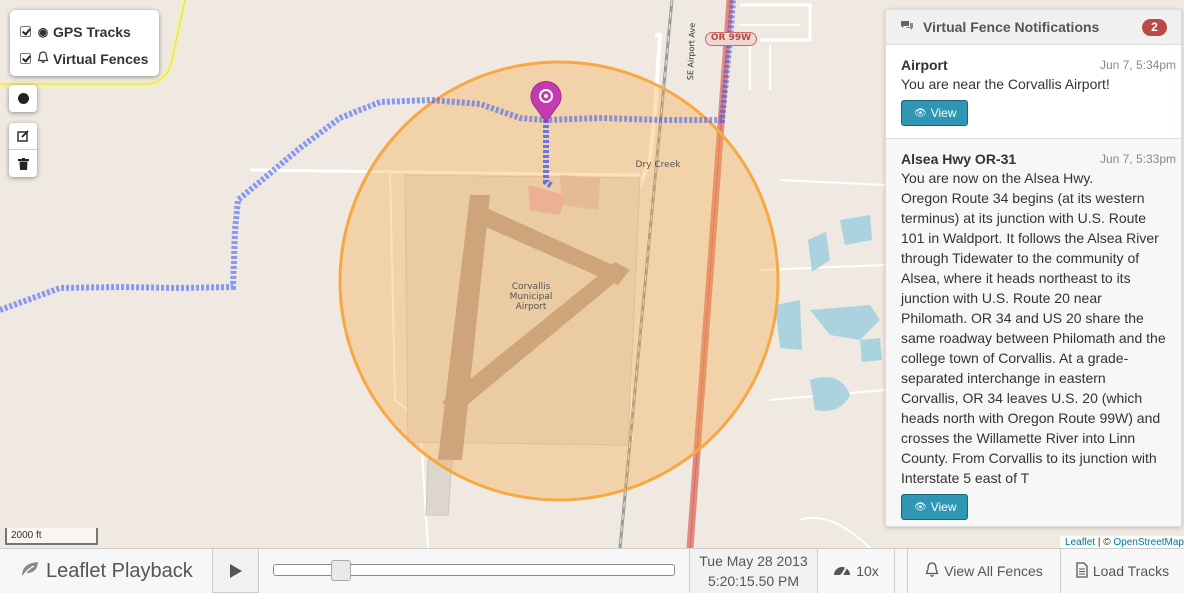 The image size is (1184, 593). I want to click on delete-button, so click(23, 163).